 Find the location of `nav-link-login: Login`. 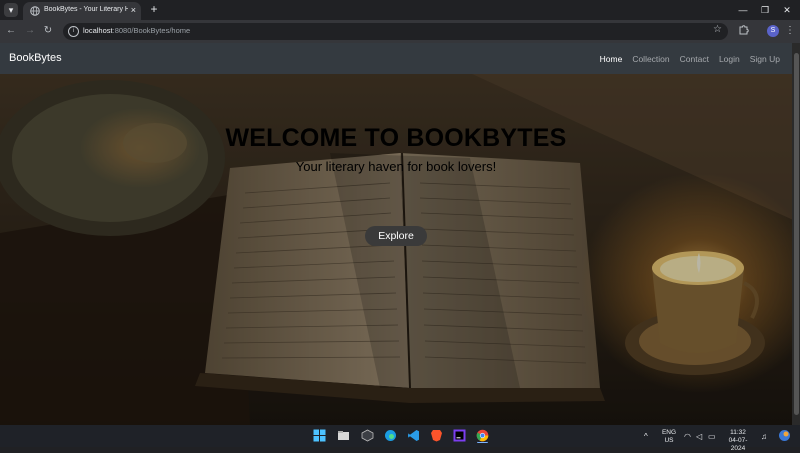

nav-link-login: Login is located at coordinates (729, 59).